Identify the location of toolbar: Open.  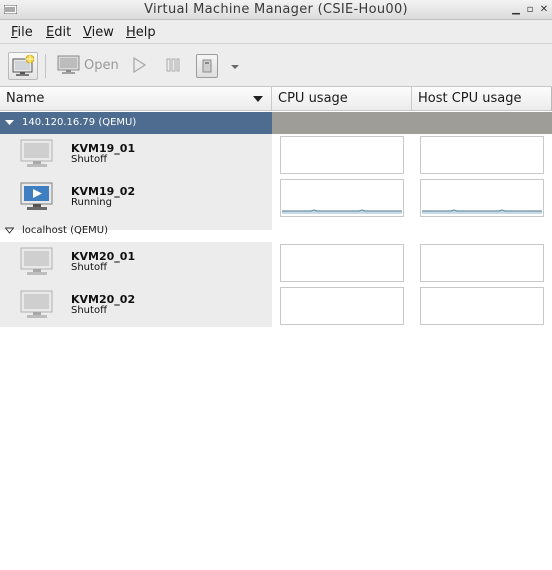
(276, 65).